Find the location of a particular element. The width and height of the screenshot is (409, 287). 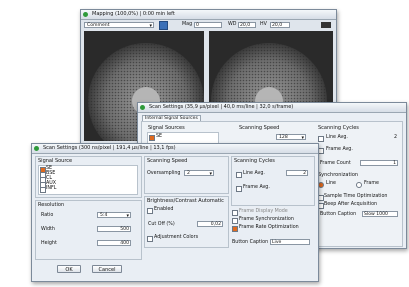

button-caption-label: Button Caption is located at coordinates (250, 242).